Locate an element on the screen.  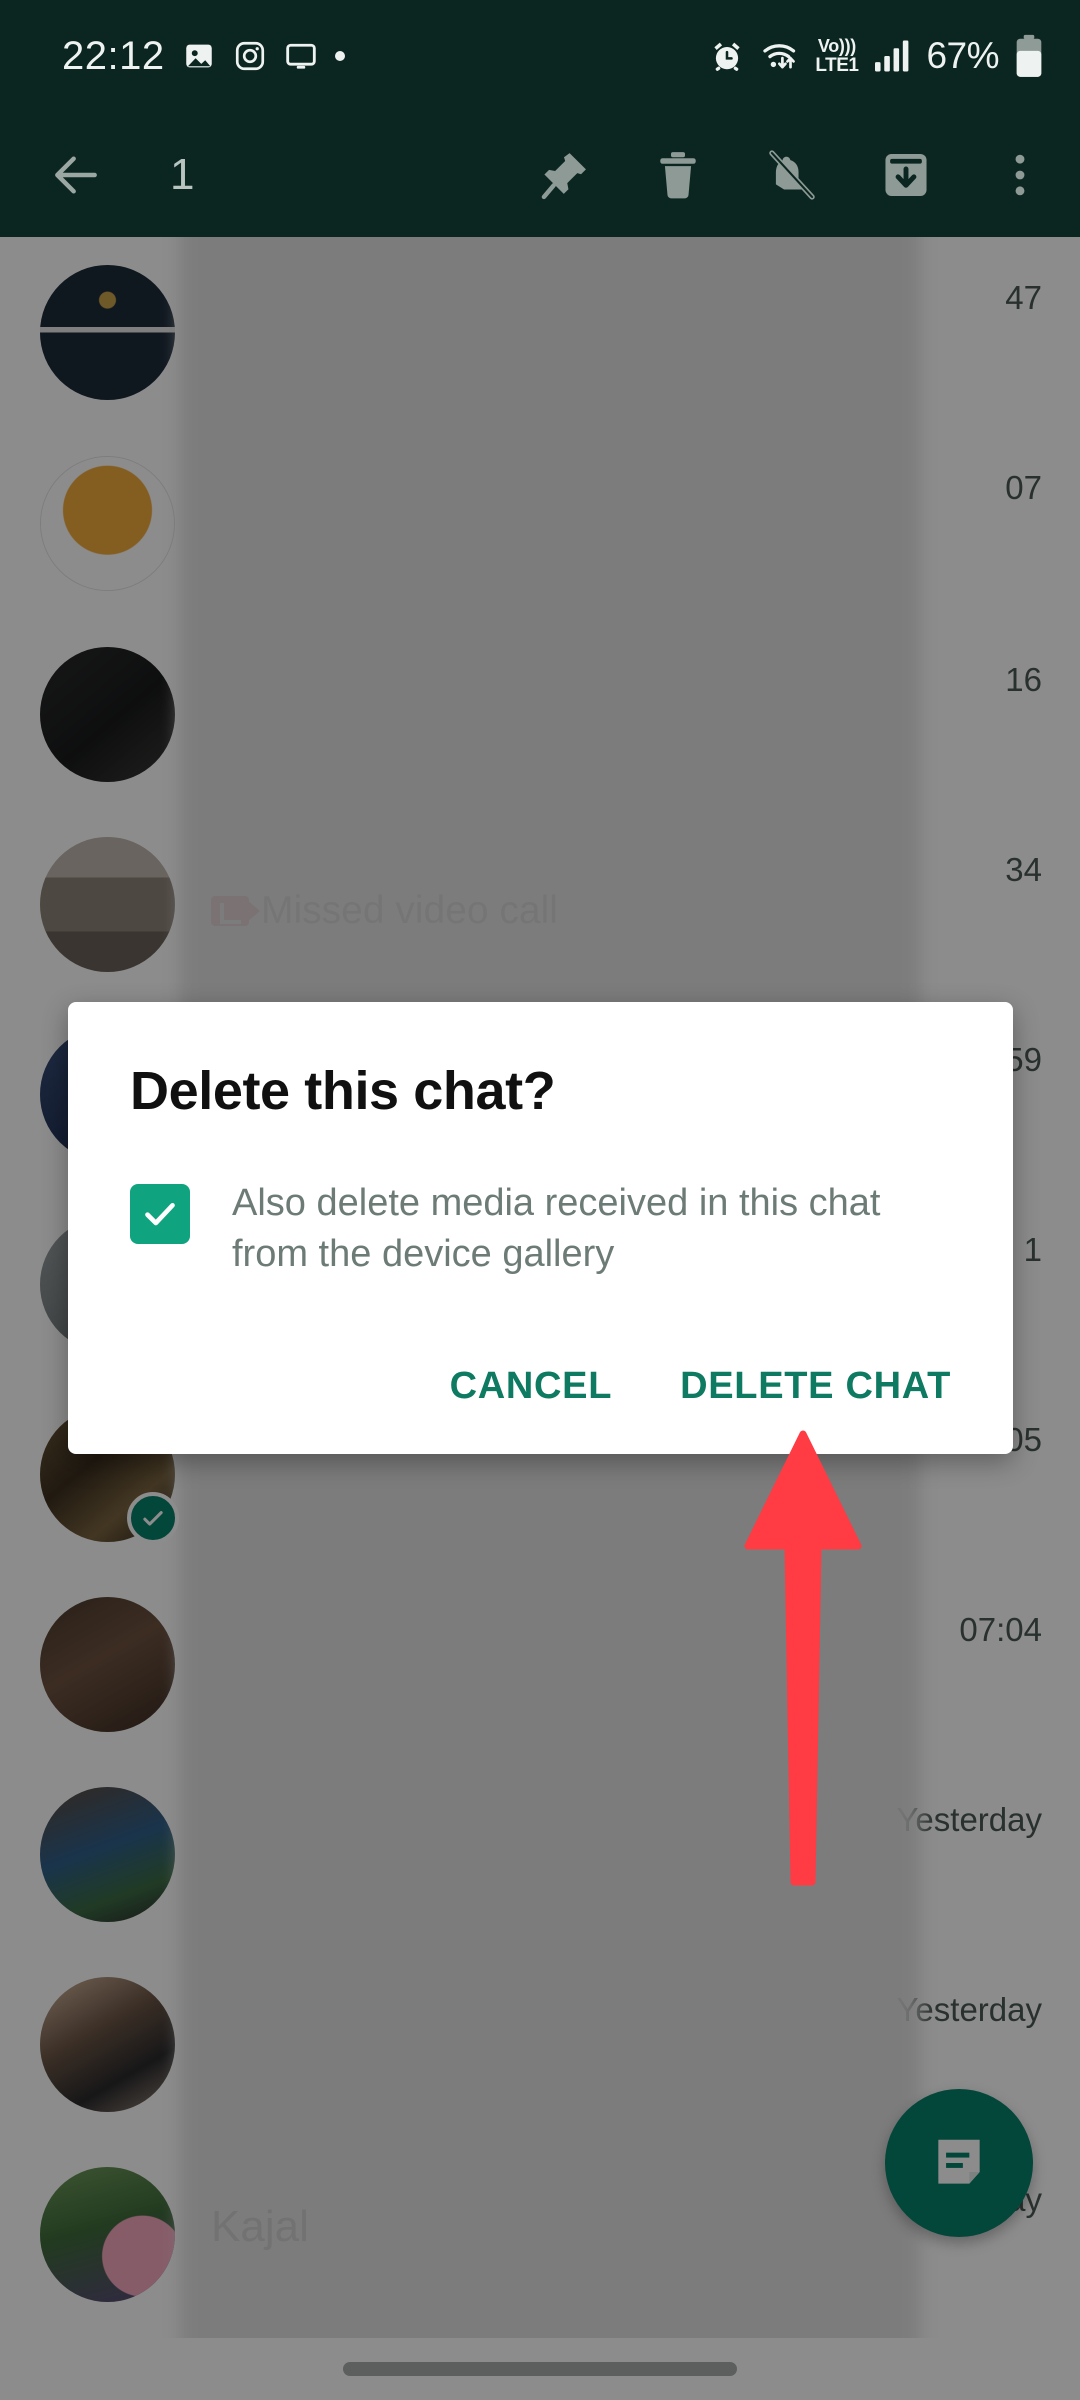
selection-toolbar: 1 is located at coordinates (540, 174).